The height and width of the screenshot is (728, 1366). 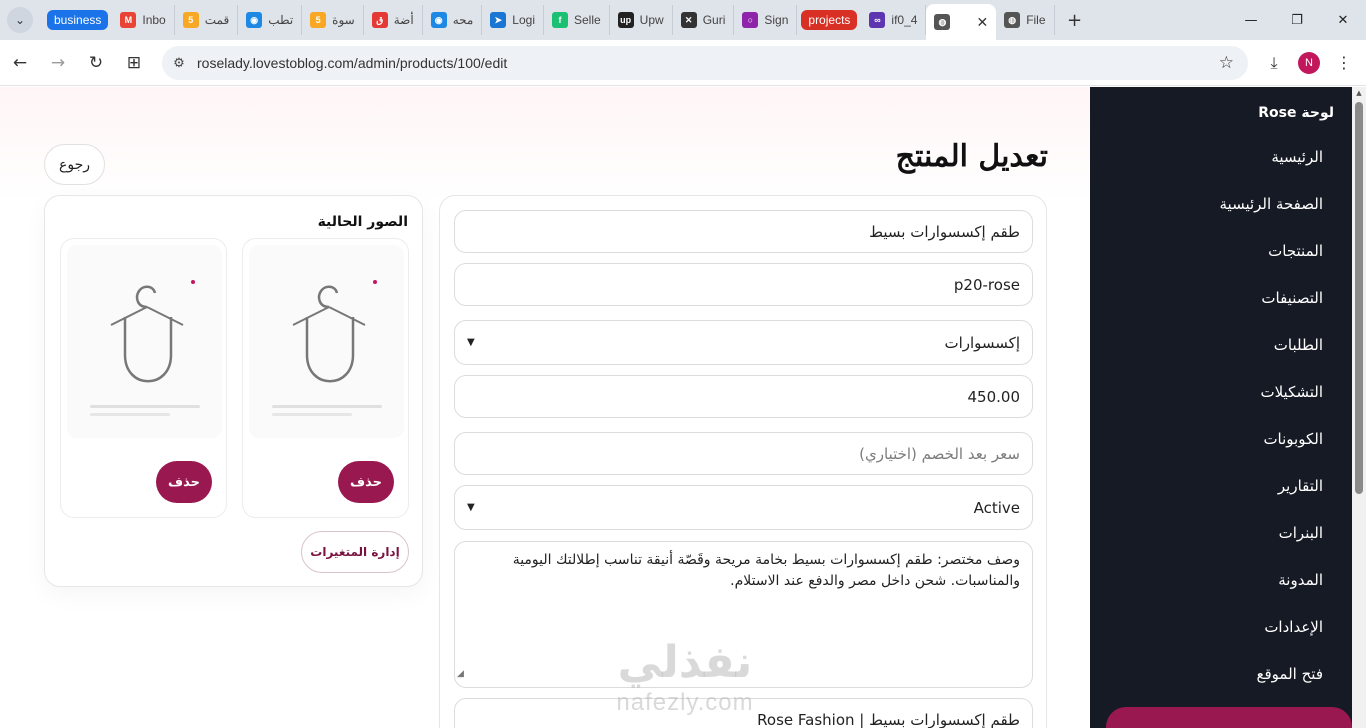 I want to click on browser-tab: 5 قمت, so click(x=207, y=20).